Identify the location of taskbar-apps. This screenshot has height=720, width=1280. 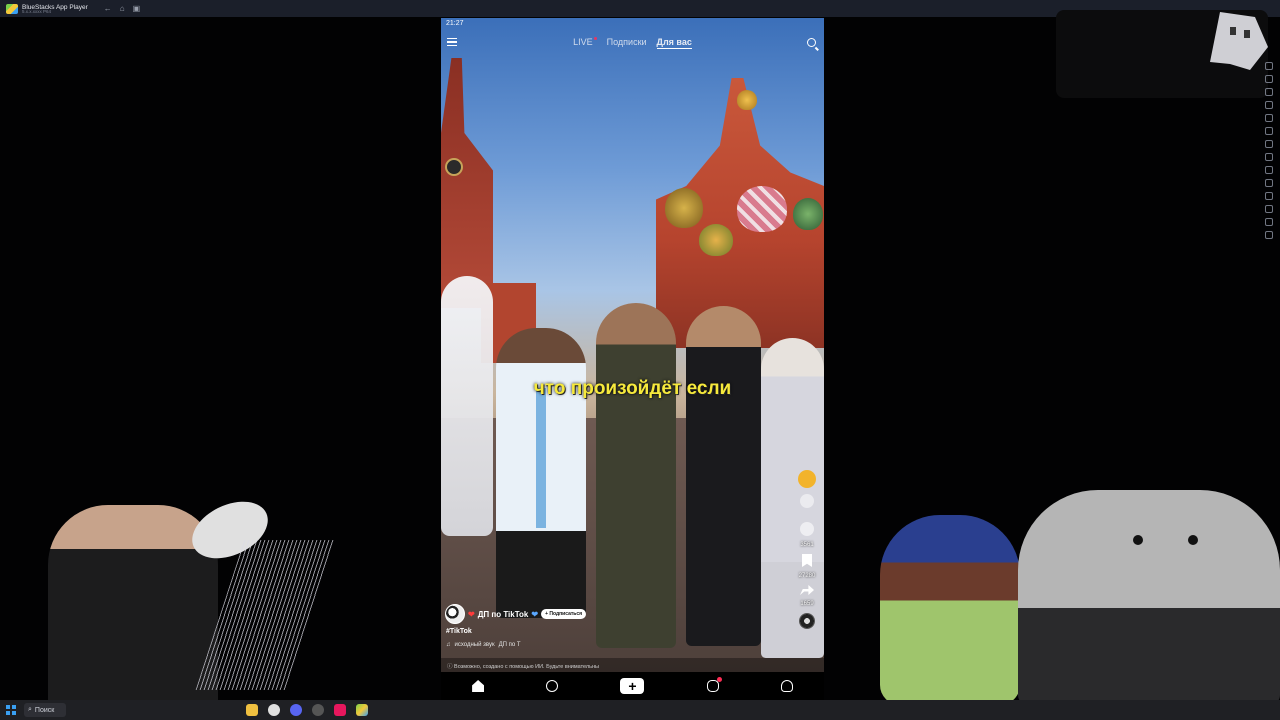
(307, 710).